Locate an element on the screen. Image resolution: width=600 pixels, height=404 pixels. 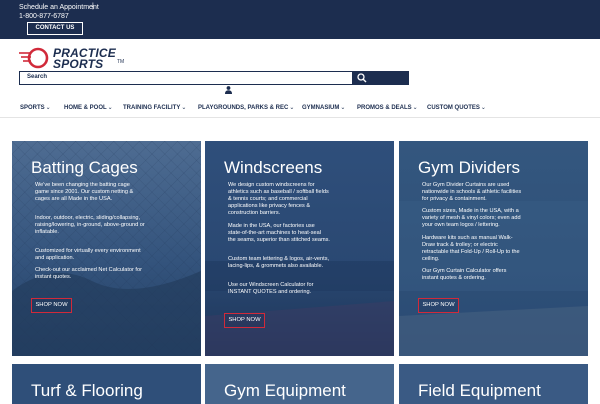
card-title: Gym Dividers is located at coordinates (469, 167).